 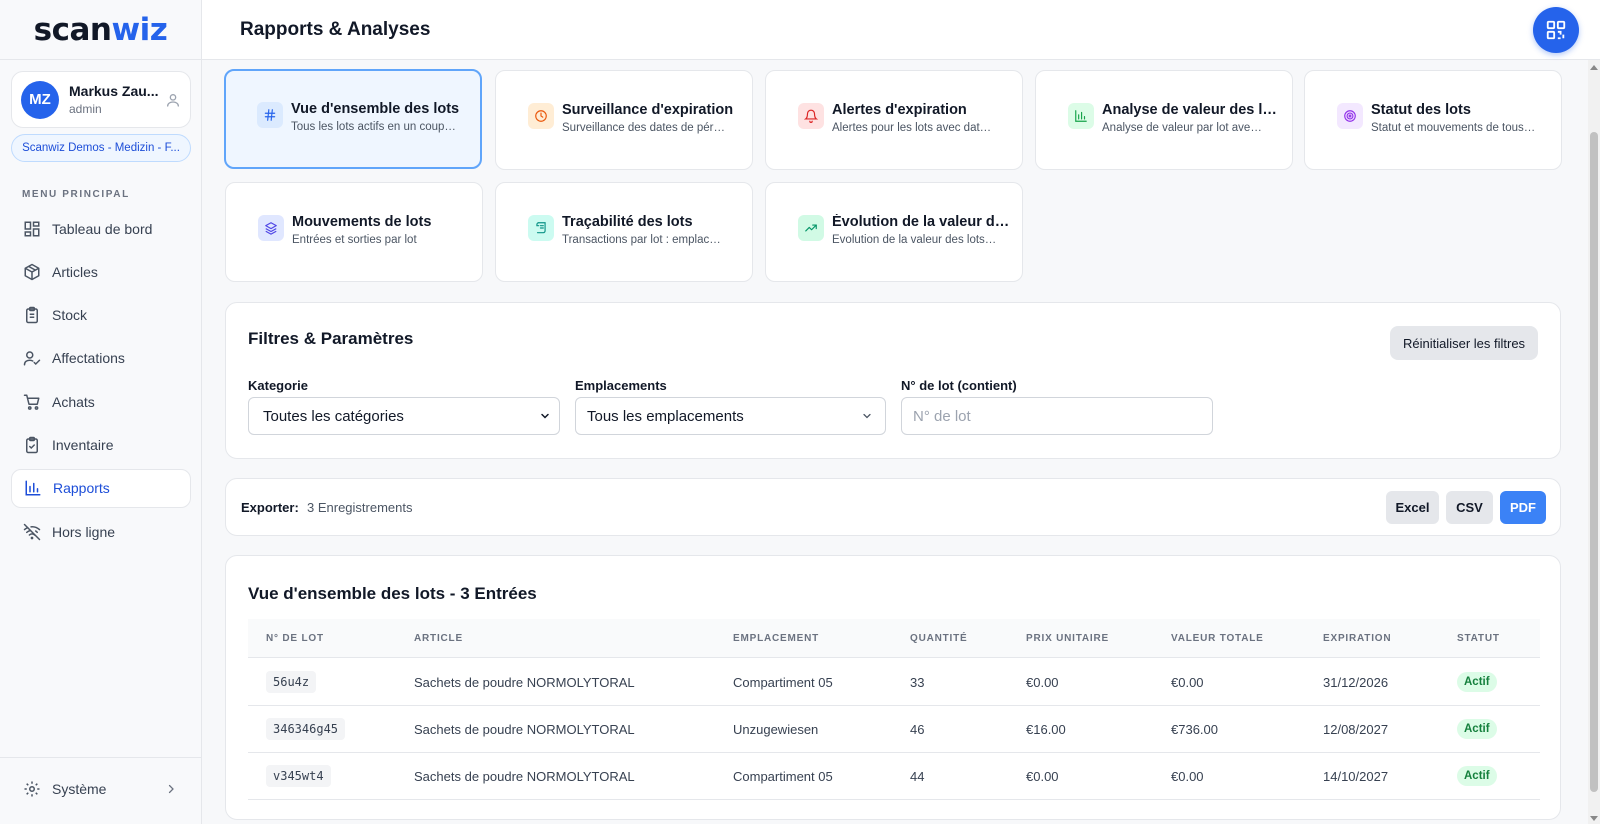 I want to click on location-cell: Compartiment 05, so click(x=783, y=682).